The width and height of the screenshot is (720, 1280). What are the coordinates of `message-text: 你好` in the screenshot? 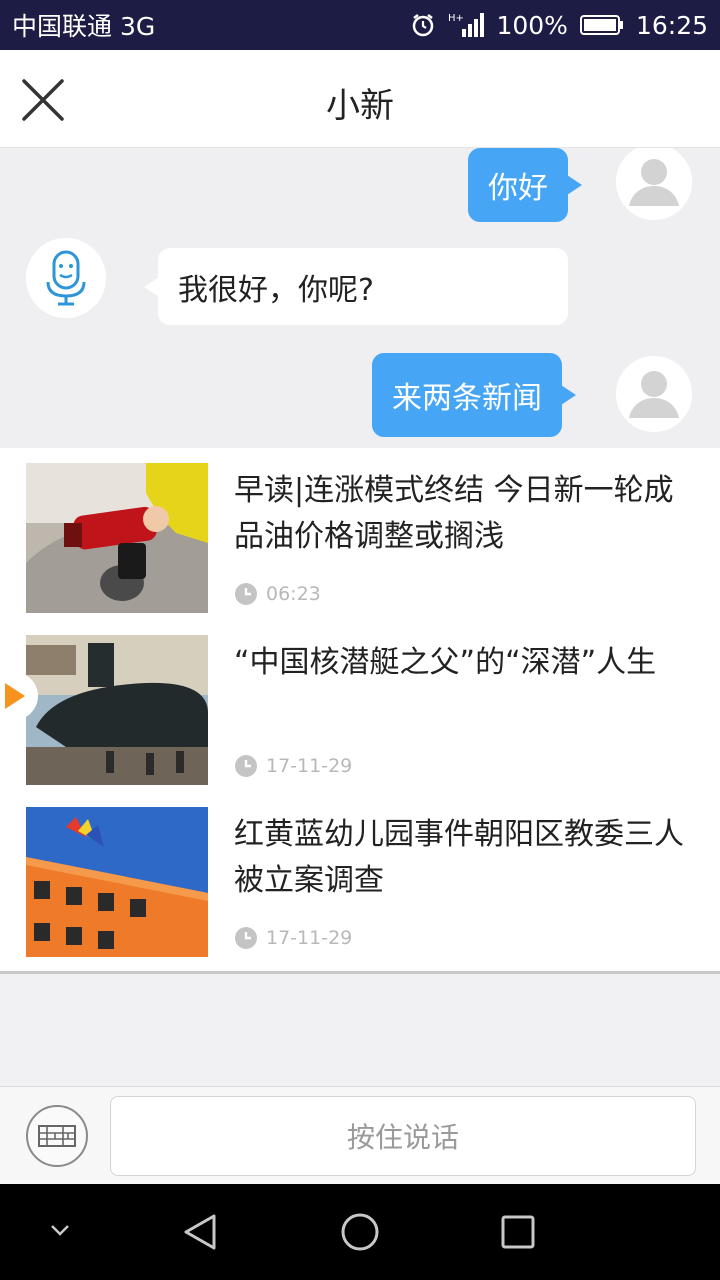 It's located at (518, 188).